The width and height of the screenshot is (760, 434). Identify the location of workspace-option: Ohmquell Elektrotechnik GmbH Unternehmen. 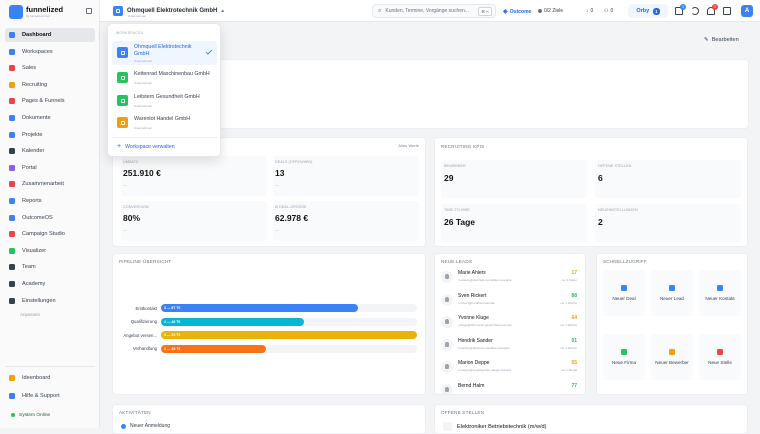
(164, 53).